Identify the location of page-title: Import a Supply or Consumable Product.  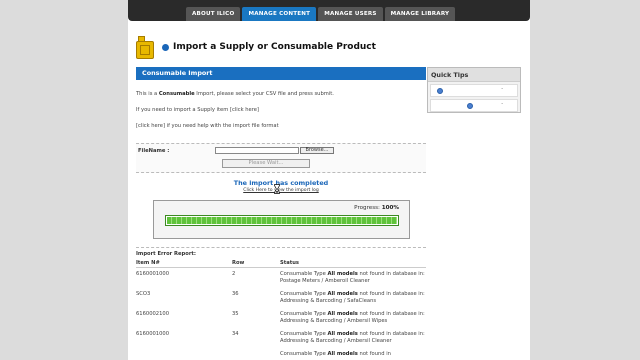
(274, 47).